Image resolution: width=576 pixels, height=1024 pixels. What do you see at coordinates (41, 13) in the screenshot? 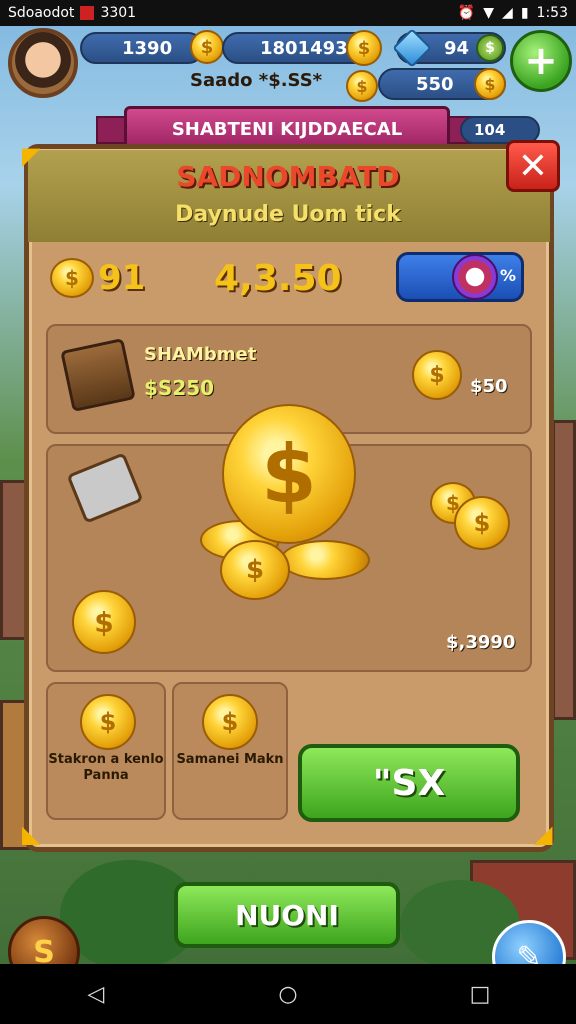
I see `status-left-text: Sdoaodot` at bounding box center [41, 13].